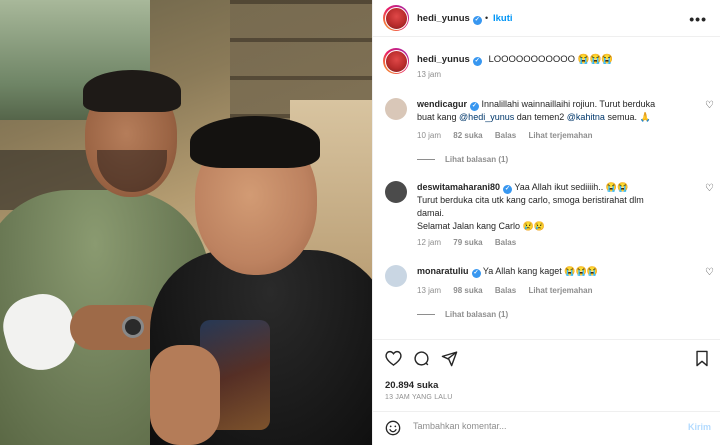 This screenshot has height=445, width=720. Describe the element at coordinates (481, 226) in the screenshot. I see `comment-text: Selamat Jalan kang Carlo 😢😢` at that location.